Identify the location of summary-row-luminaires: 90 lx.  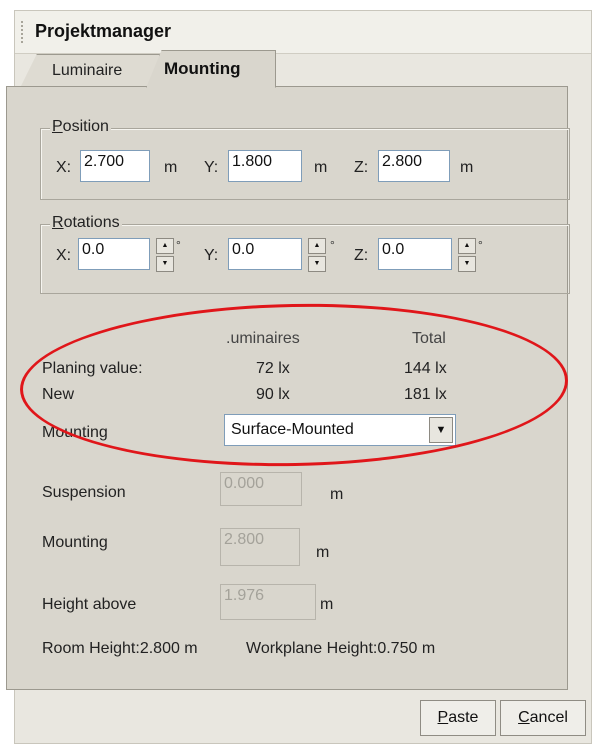
(273, 394).